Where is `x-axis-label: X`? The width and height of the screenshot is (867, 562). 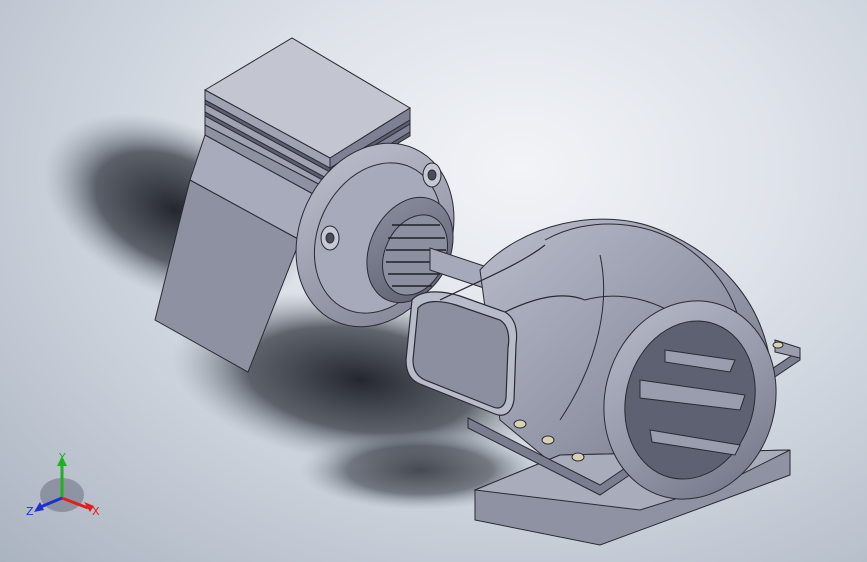 x-axis-label: X is located at coordinates (96, 511).